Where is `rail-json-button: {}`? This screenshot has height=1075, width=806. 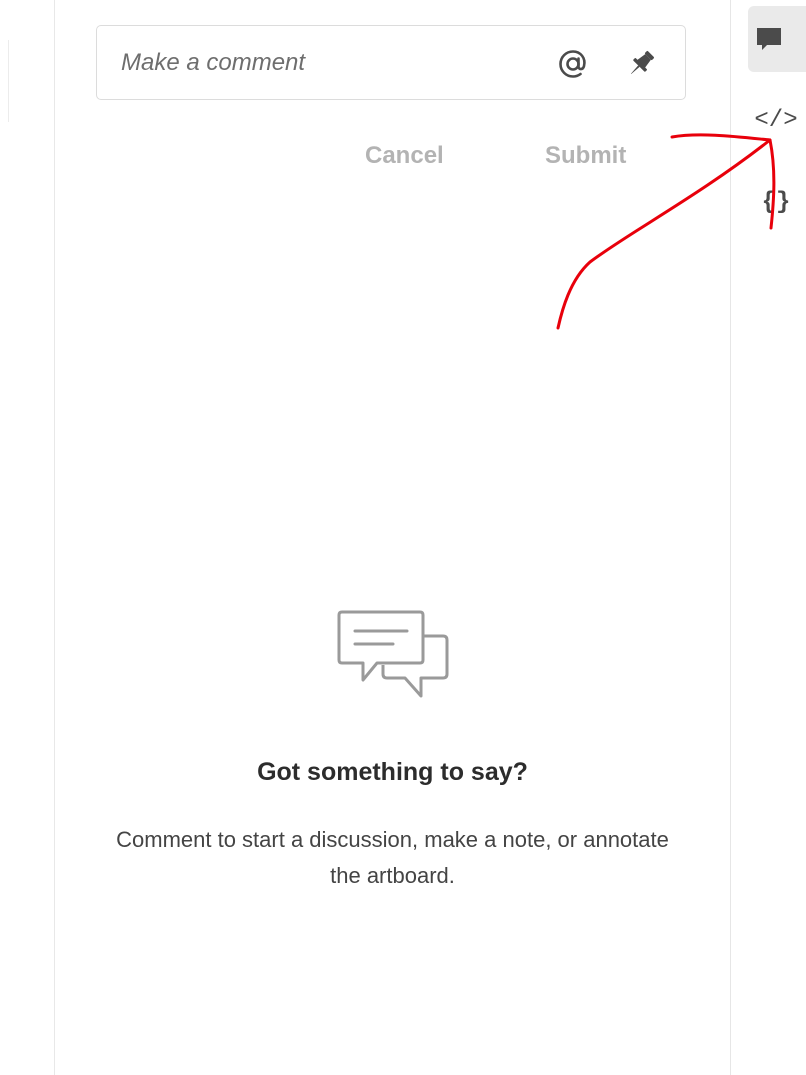 rail-json-button: {} is located at coordinates (776, 202).